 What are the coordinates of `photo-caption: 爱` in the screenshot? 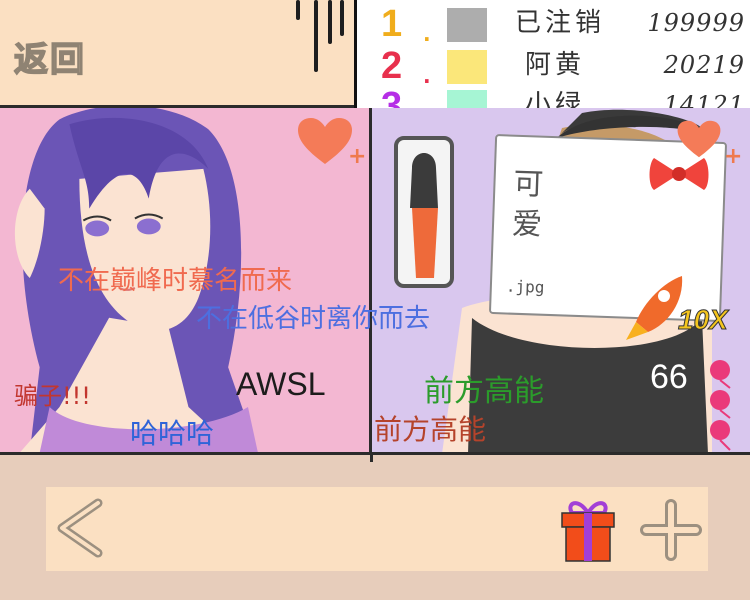 It's located at (527, 224).